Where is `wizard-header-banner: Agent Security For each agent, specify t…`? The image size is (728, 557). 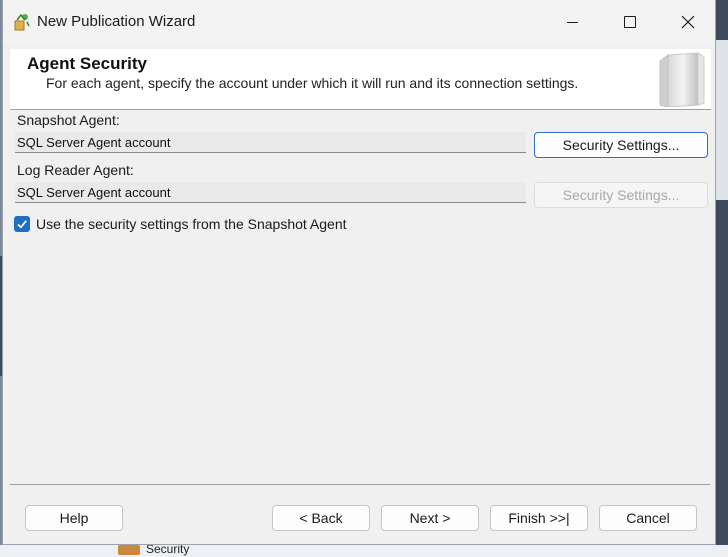
wizard-header-banner: Agent Security For each agent, specify t… is located at coordinates (360, 79).